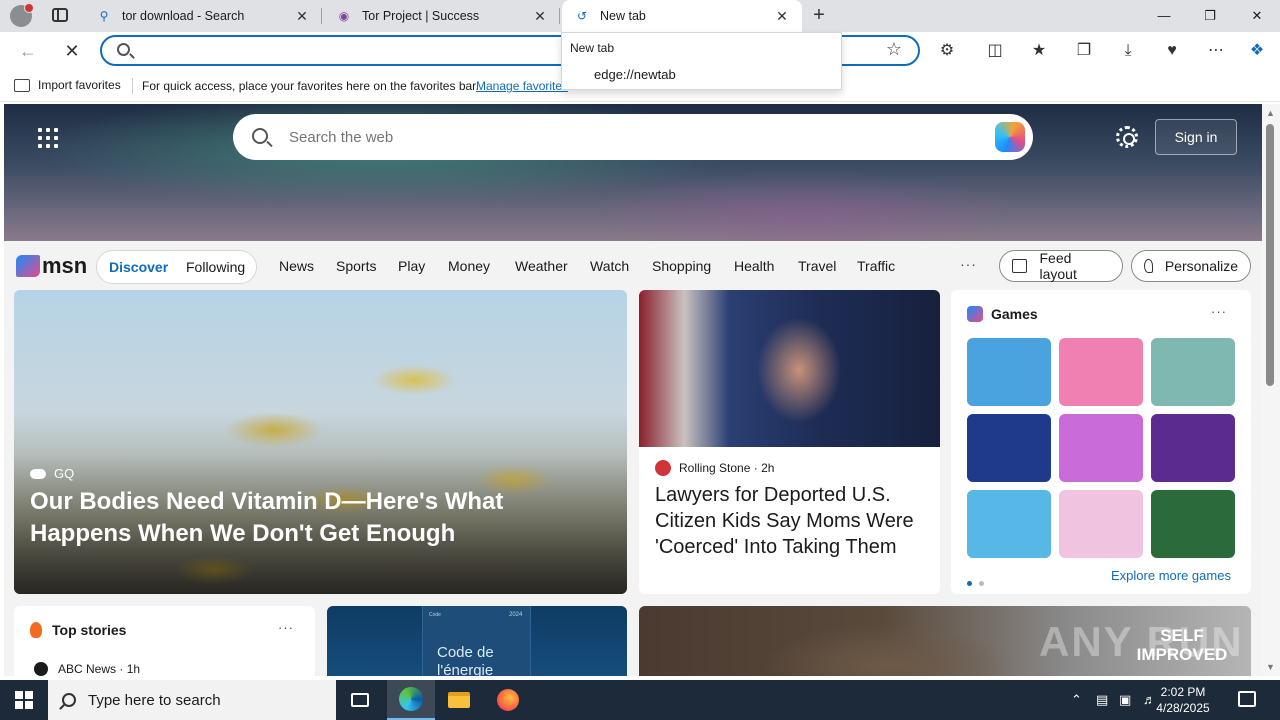 Image resolution: width=1280 pixels, height=720 pixels. What do you see at coordinates (754, 266) in the screenshot?
I see `nav-health: Health` at bounding box center [754, 266].